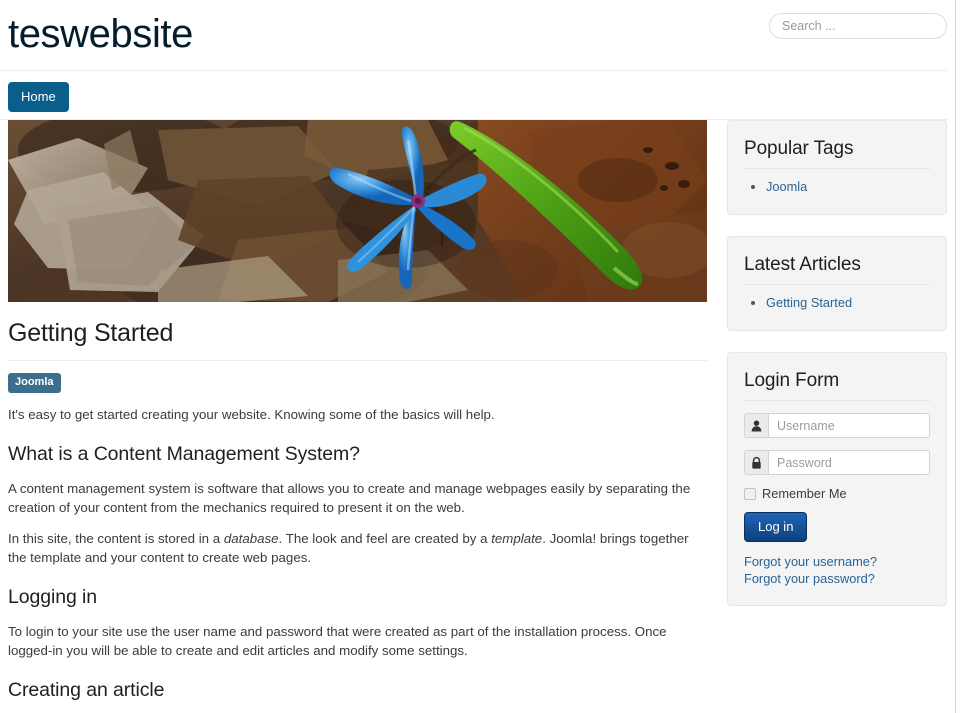 Image resolution: width=971 pixels, height=713 pixels. I want to click on module-popular-tags: Popular Tags Joomla, so click(837, 167).